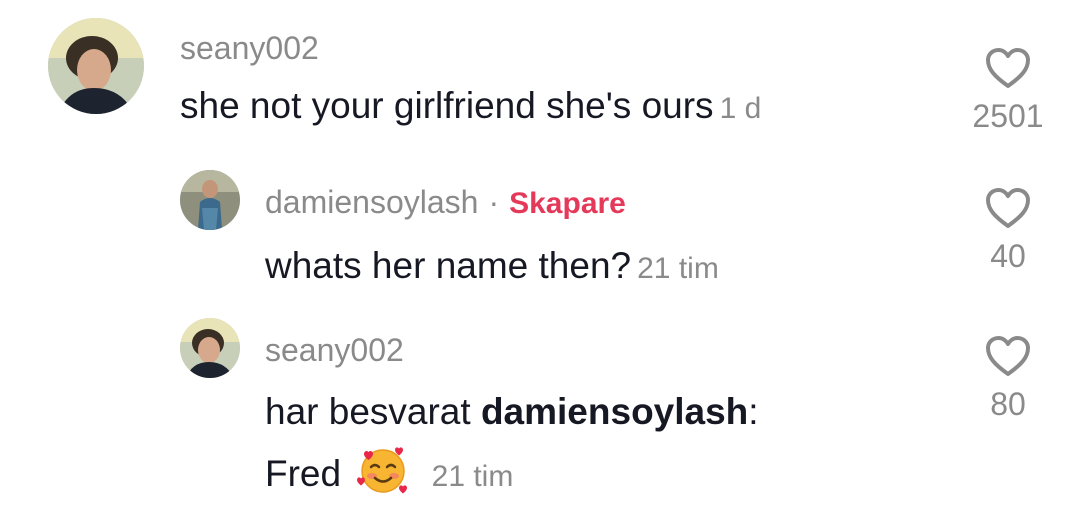  Describe the element at coordinates (1008, 231) in the screenshot. I see `like-button: 40` at that location.